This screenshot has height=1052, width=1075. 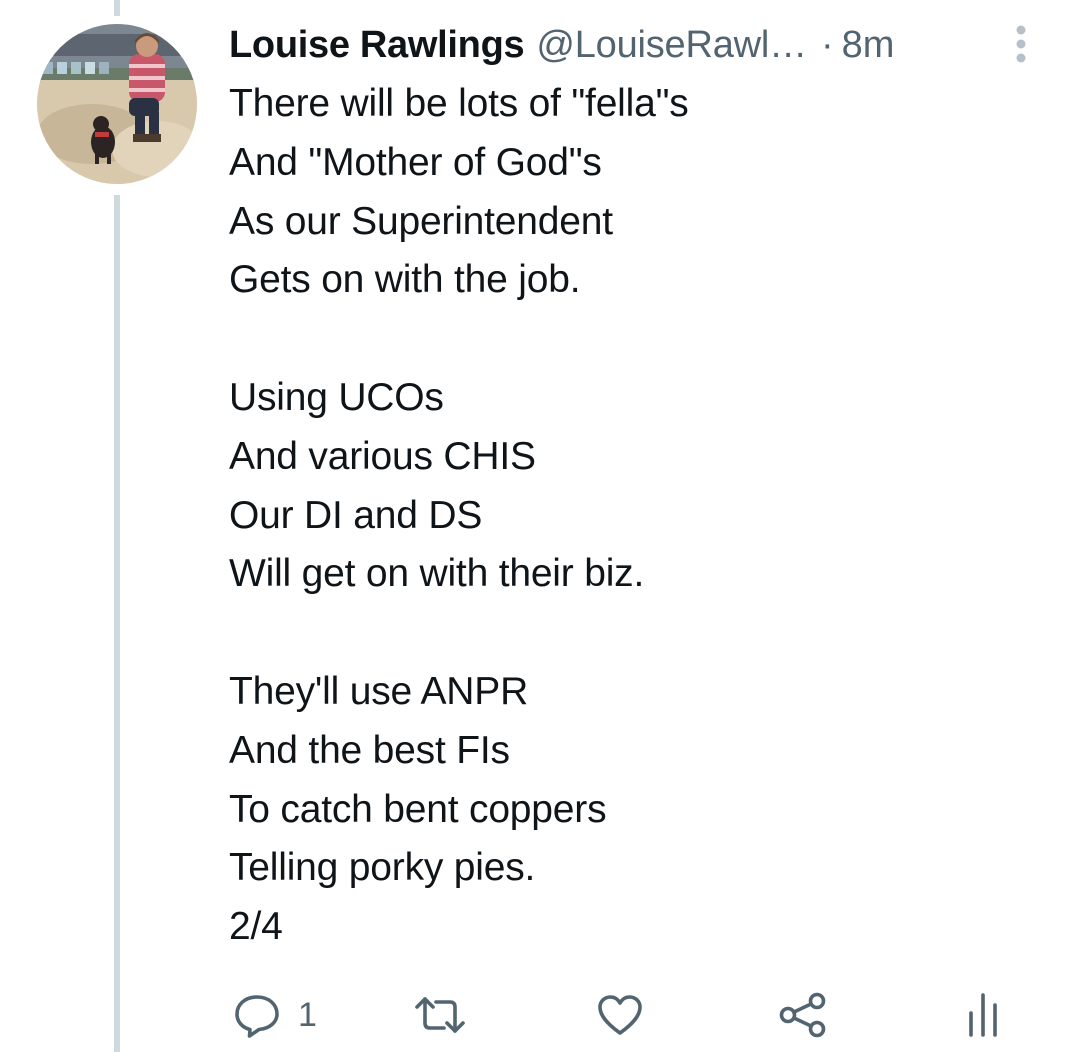 I want to click on share-button, so click(x=803, y=1015).